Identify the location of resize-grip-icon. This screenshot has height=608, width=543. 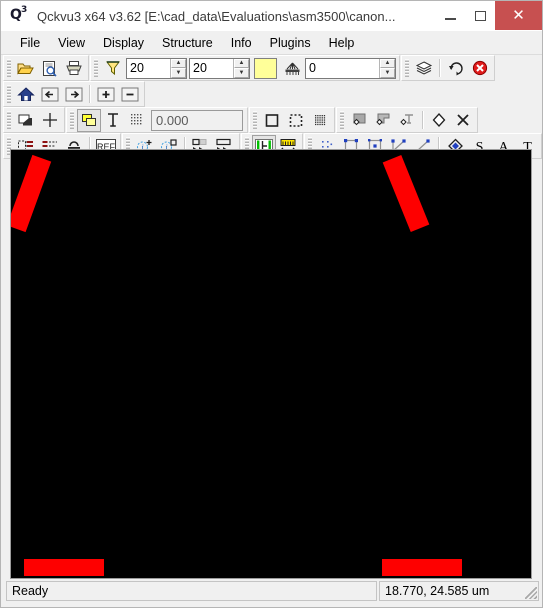
(531, 593).